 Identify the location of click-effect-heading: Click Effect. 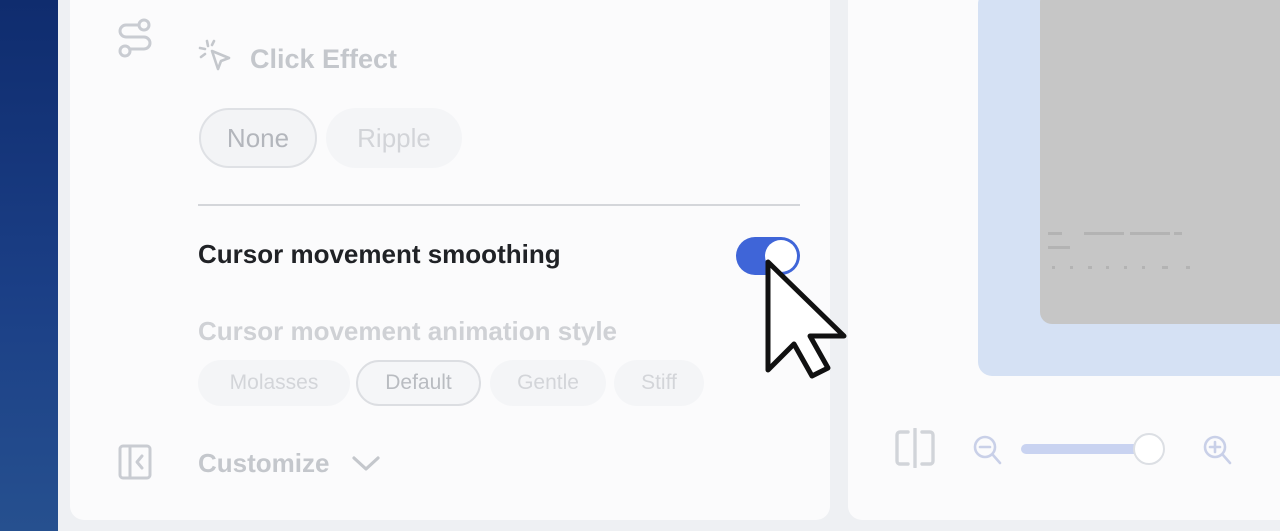
(297, 59).